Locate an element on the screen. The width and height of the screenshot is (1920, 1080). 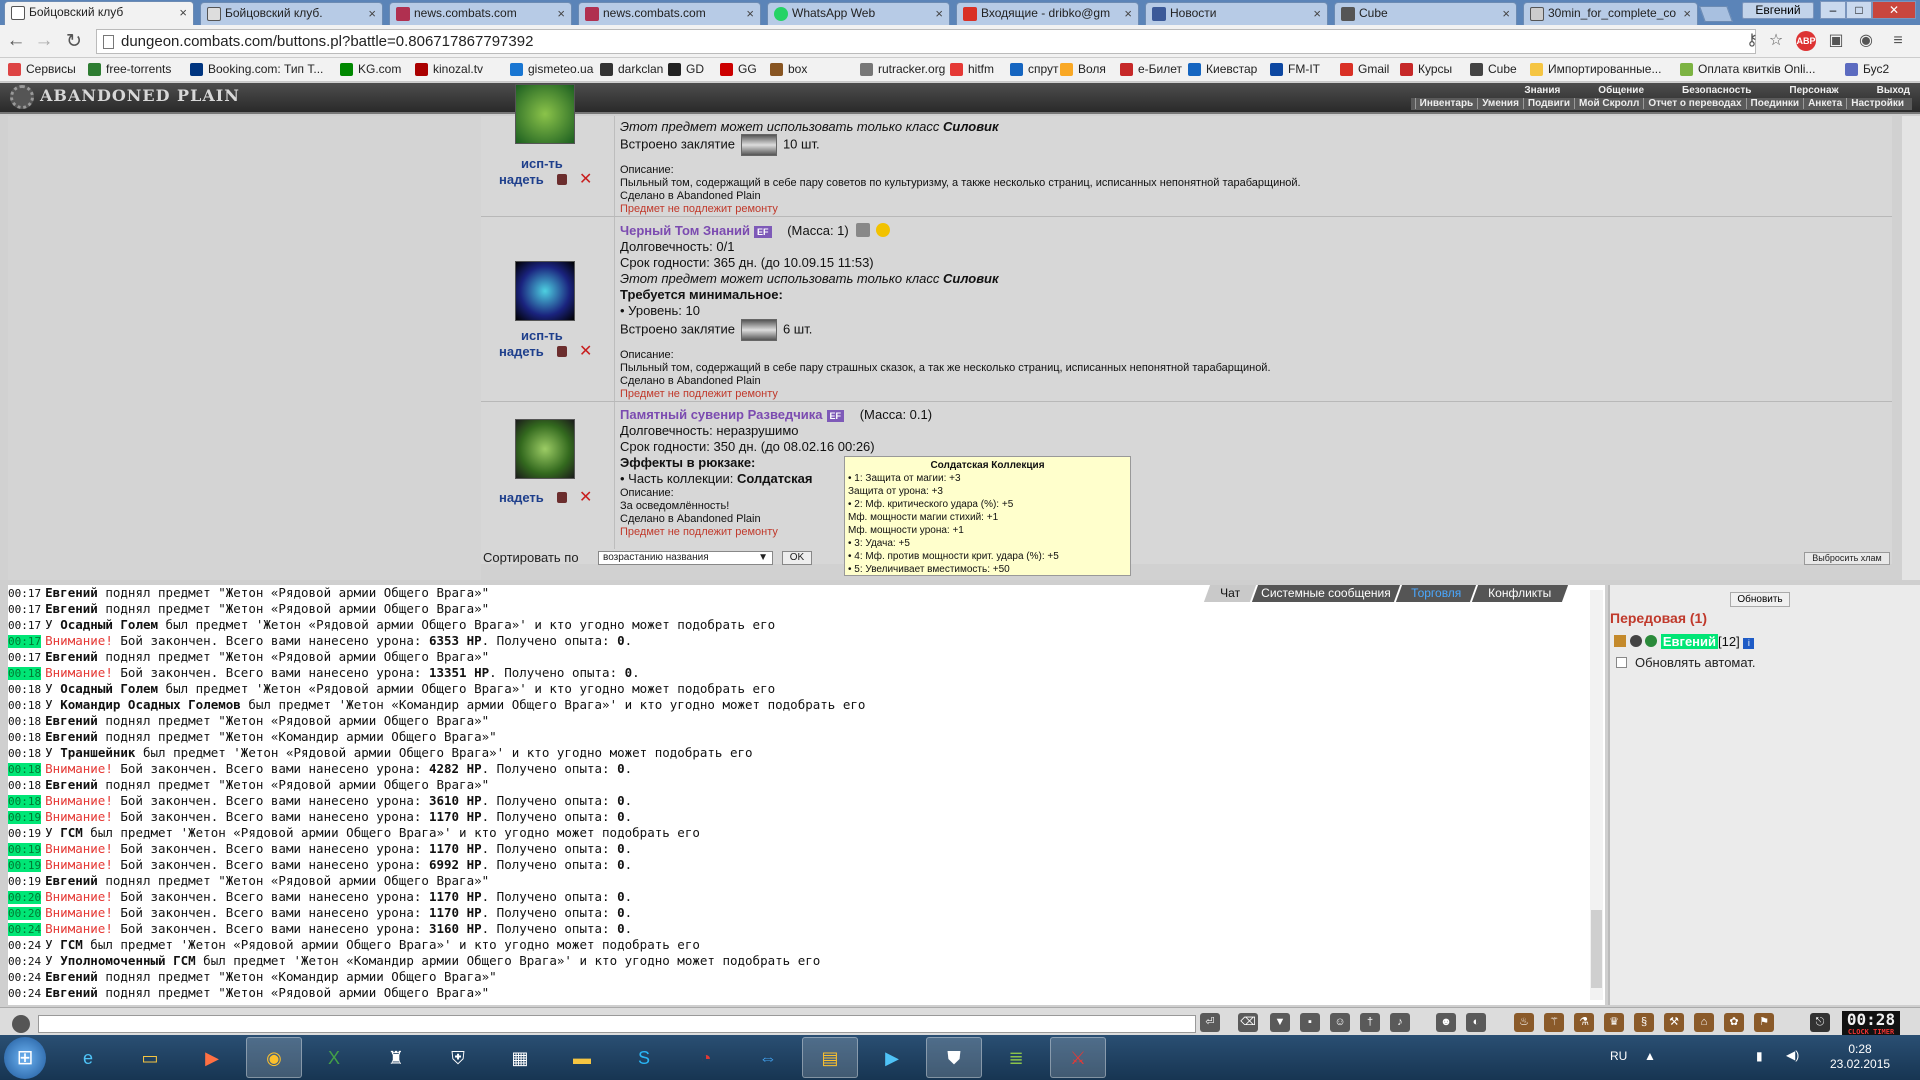
bookmark-item: Сервисы is located at coordinates (42, 69).